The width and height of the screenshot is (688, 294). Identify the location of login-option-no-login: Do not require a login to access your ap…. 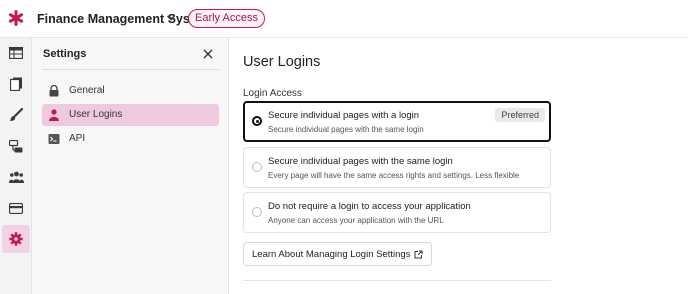
(397, 212).